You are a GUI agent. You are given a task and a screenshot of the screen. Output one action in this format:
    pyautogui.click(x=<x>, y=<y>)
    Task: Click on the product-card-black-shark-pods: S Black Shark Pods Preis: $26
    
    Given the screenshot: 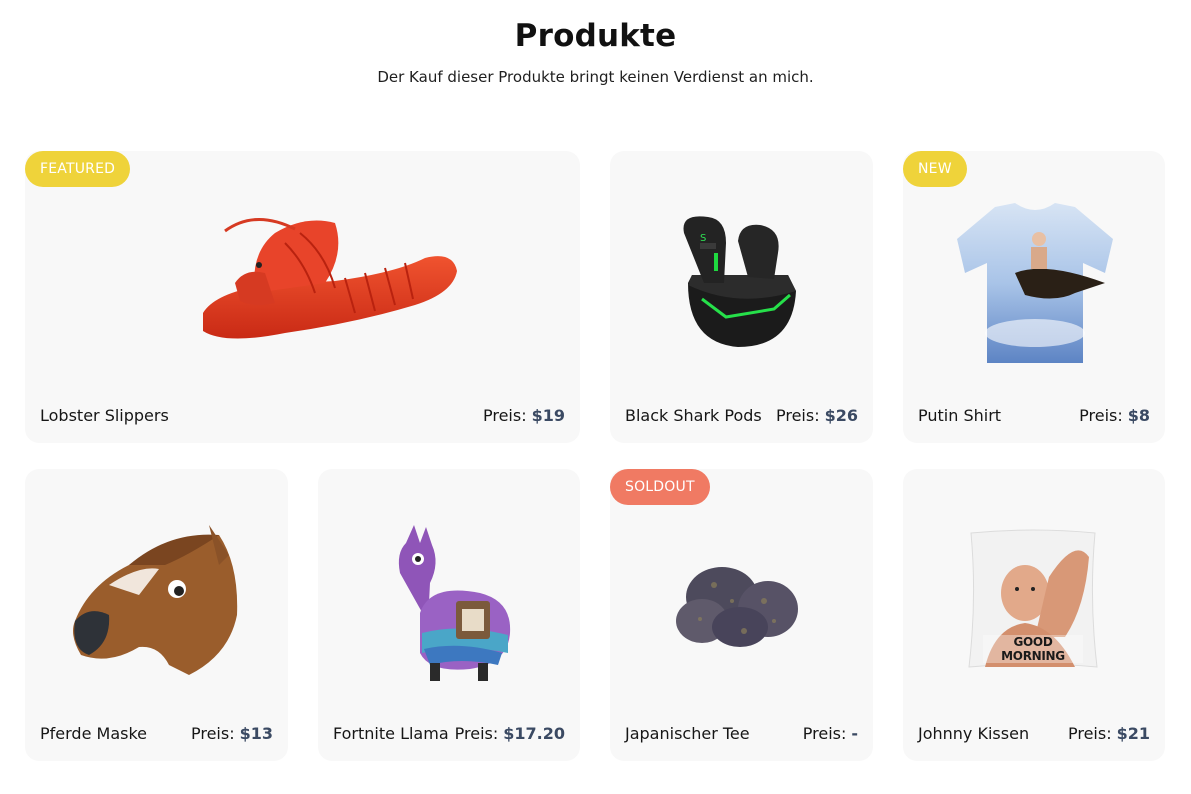 What is the action you would take?
    pyautogui.click(x=741, y=297)
    